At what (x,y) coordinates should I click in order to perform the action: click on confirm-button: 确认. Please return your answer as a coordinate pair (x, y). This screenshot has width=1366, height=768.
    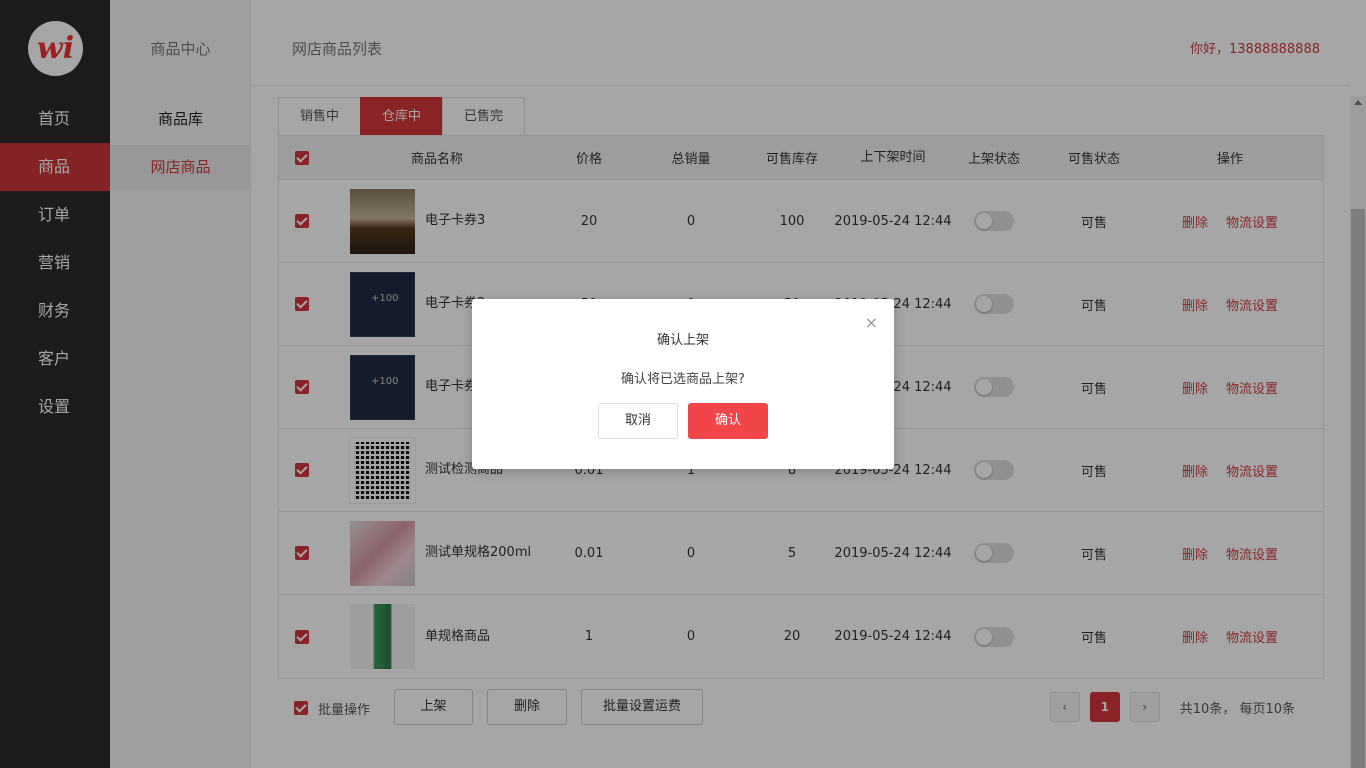
    Looking at the image, I should click on (728, 421).